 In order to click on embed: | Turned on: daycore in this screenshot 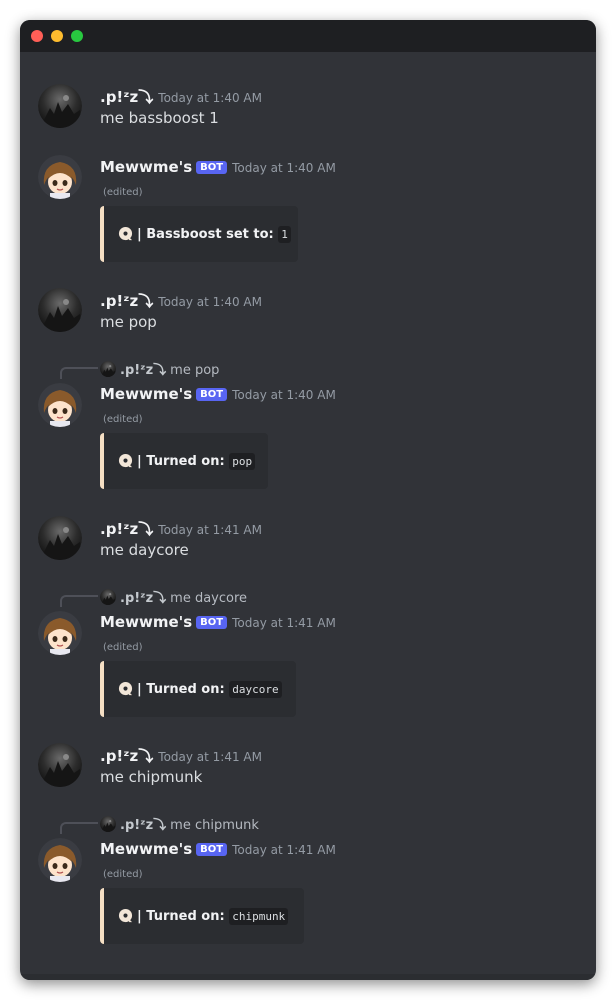, I will do `click(198, 689)`.